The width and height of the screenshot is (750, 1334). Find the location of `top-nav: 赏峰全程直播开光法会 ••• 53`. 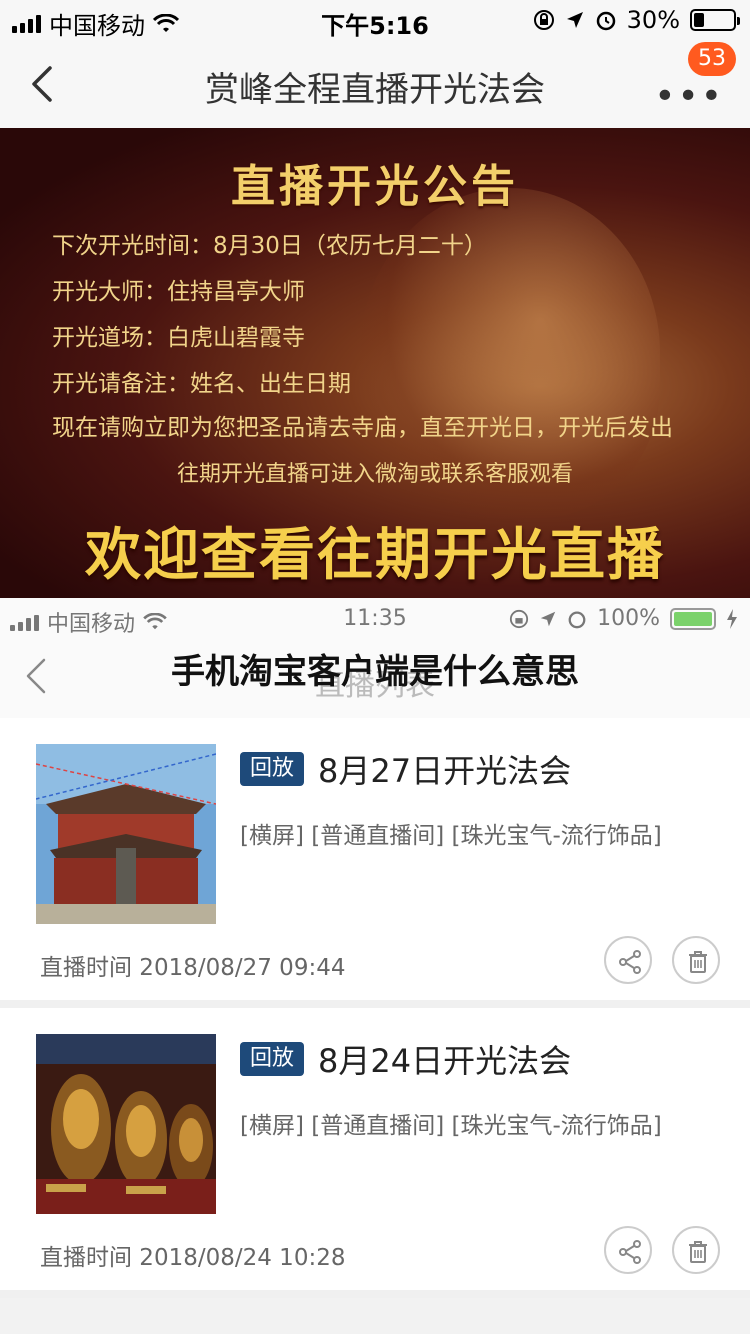

top-nav: 赏峰全程直播开光法会 ••• 53 is located at coordinates (375, 84).